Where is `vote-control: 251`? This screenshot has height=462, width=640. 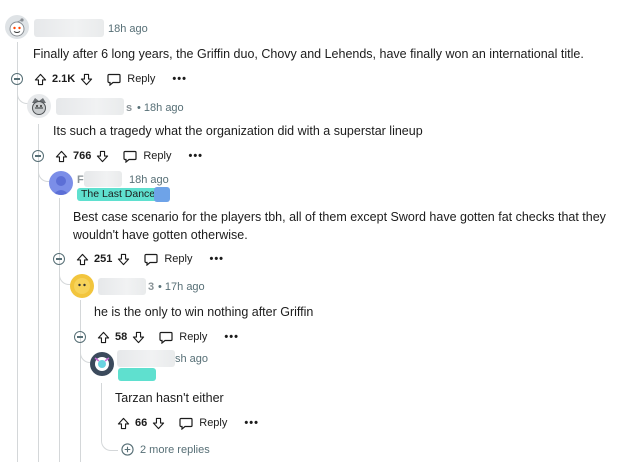 vote-control: 251 is located at coordinates (103, 259).